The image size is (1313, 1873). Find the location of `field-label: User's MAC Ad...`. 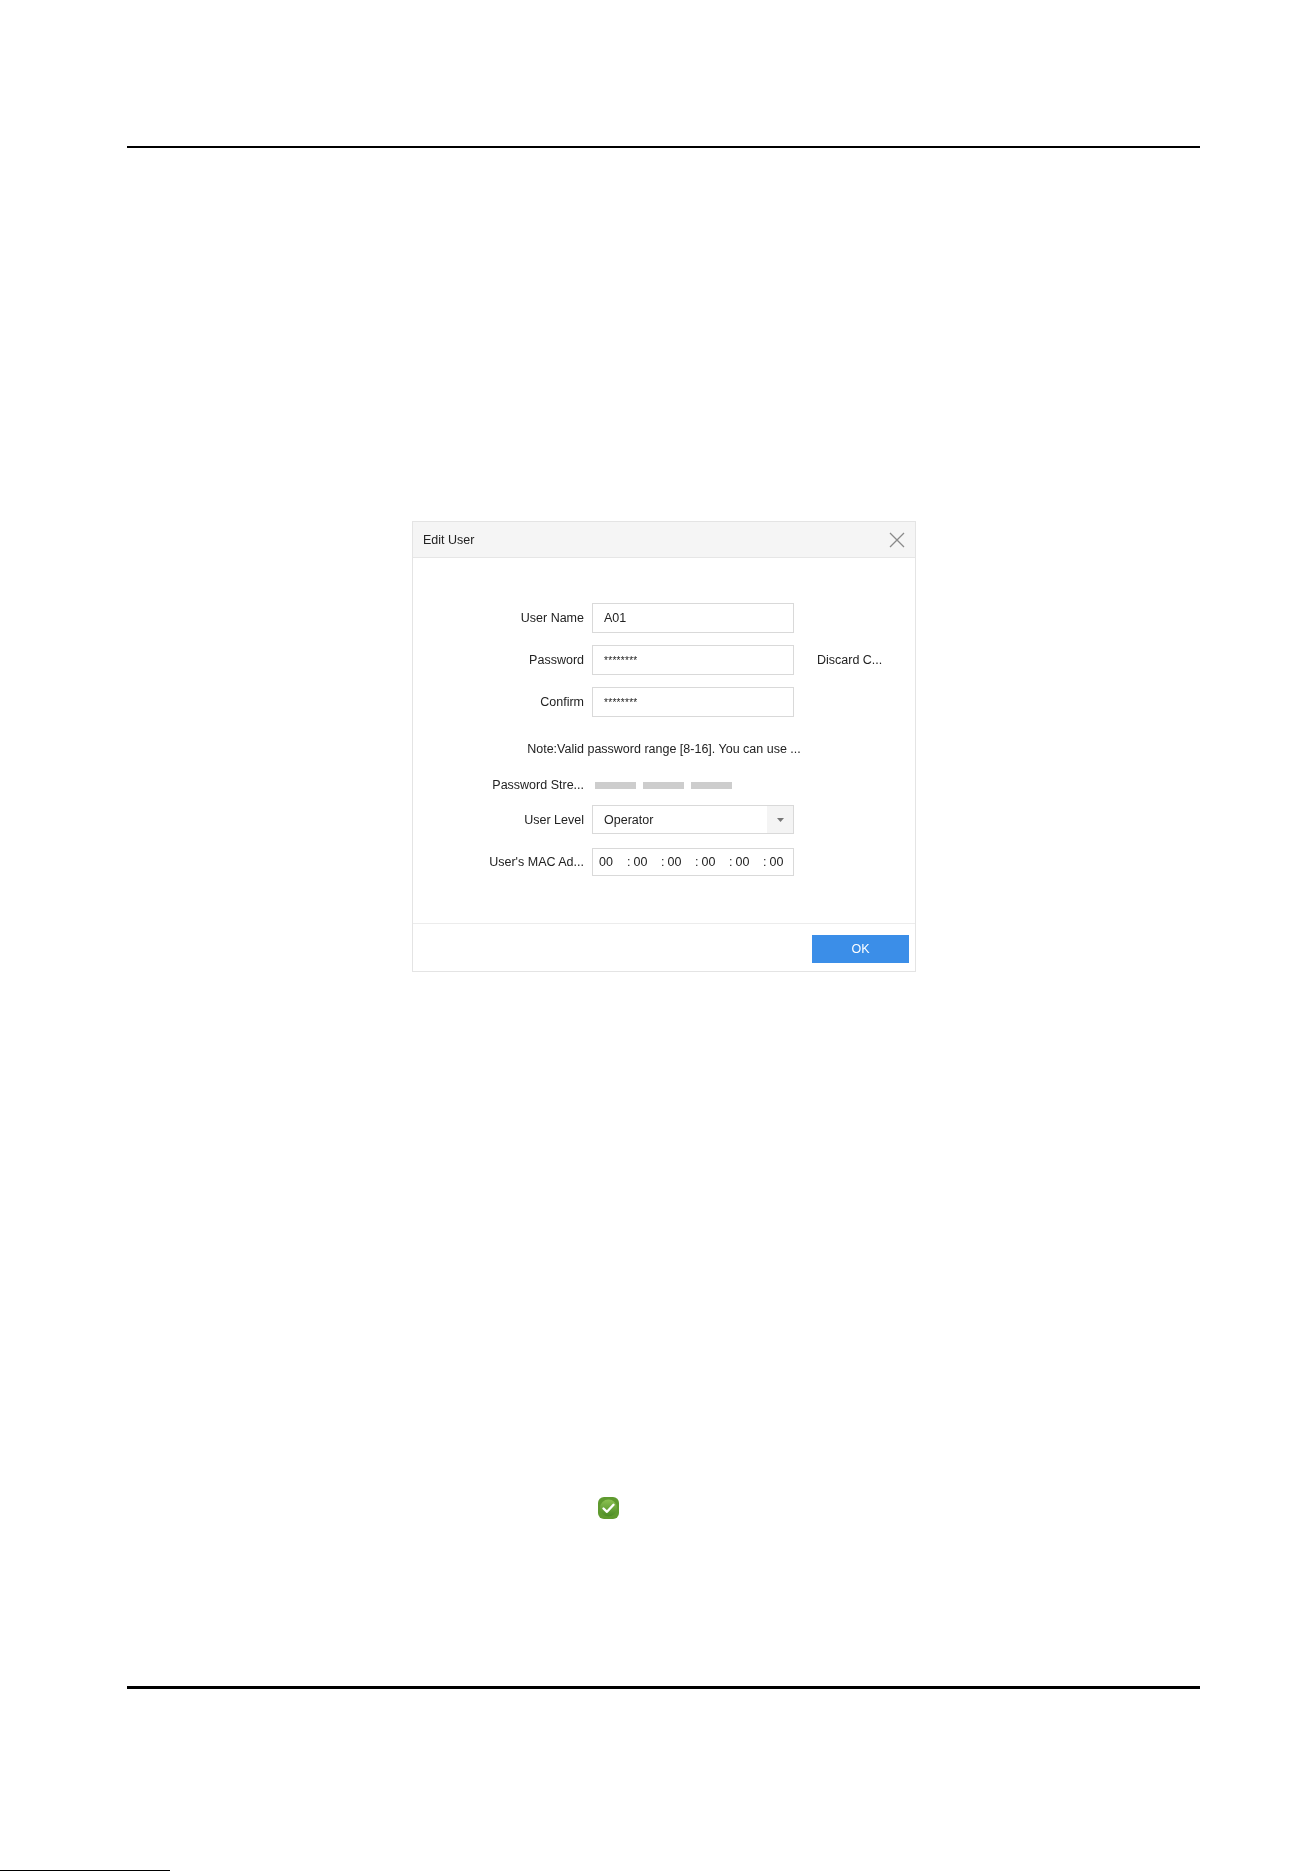

field-label: User's MAC Ad... is located at coordinates (536, 862).